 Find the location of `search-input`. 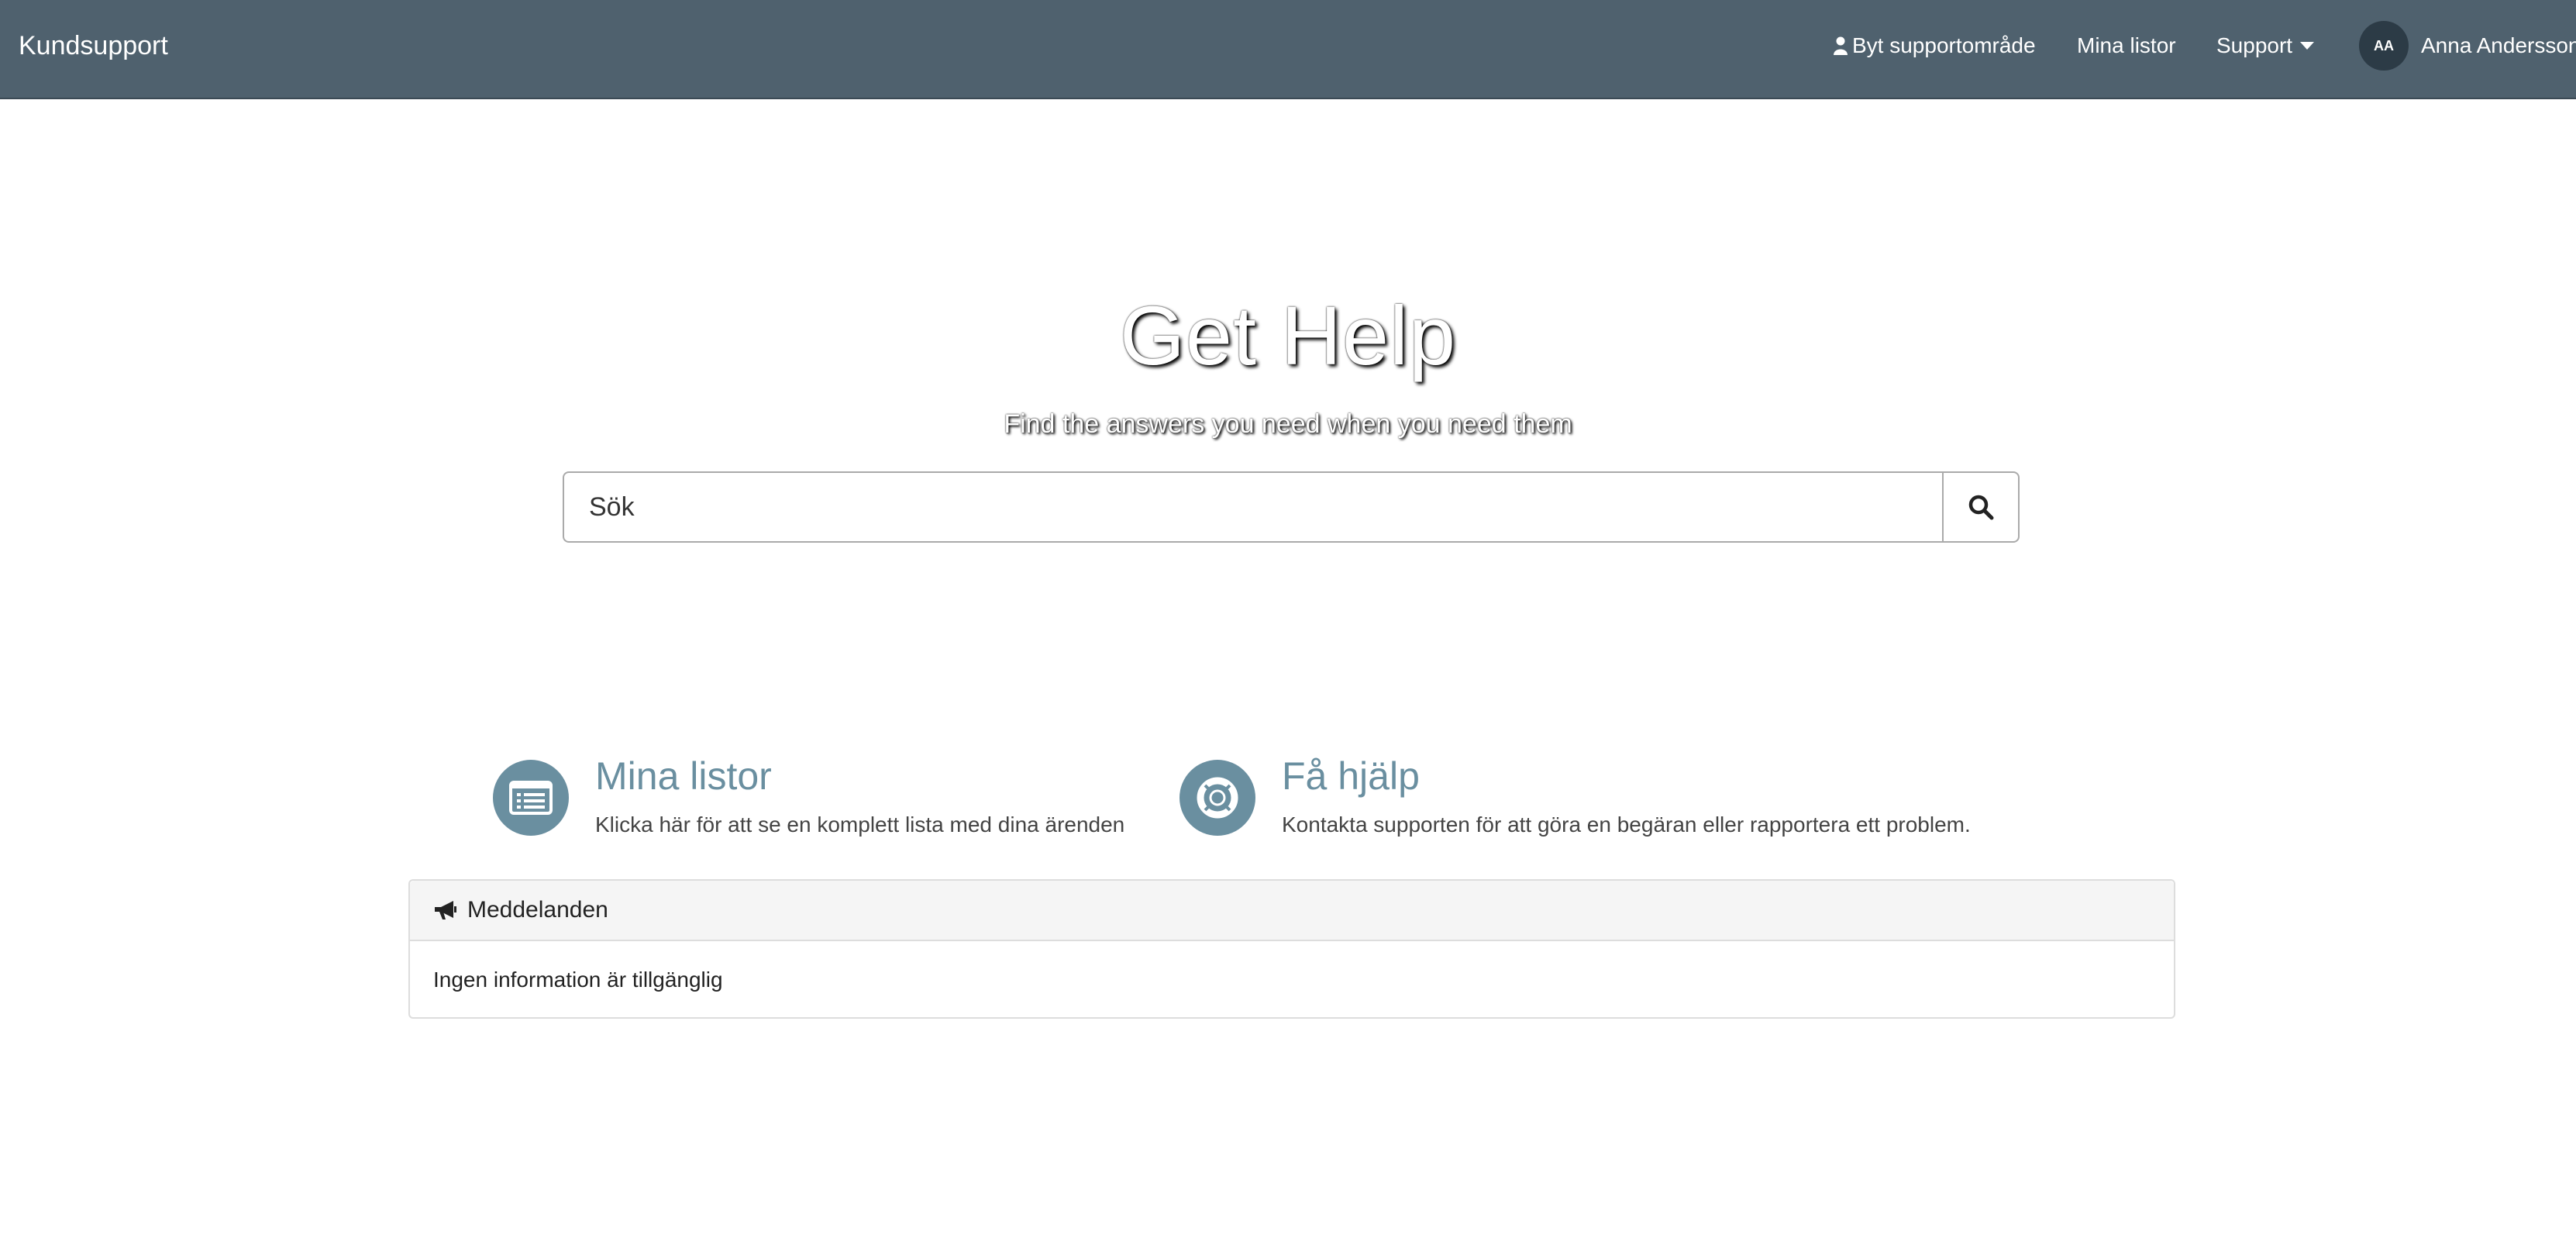

search-input is located at coordinates (1252, 507).